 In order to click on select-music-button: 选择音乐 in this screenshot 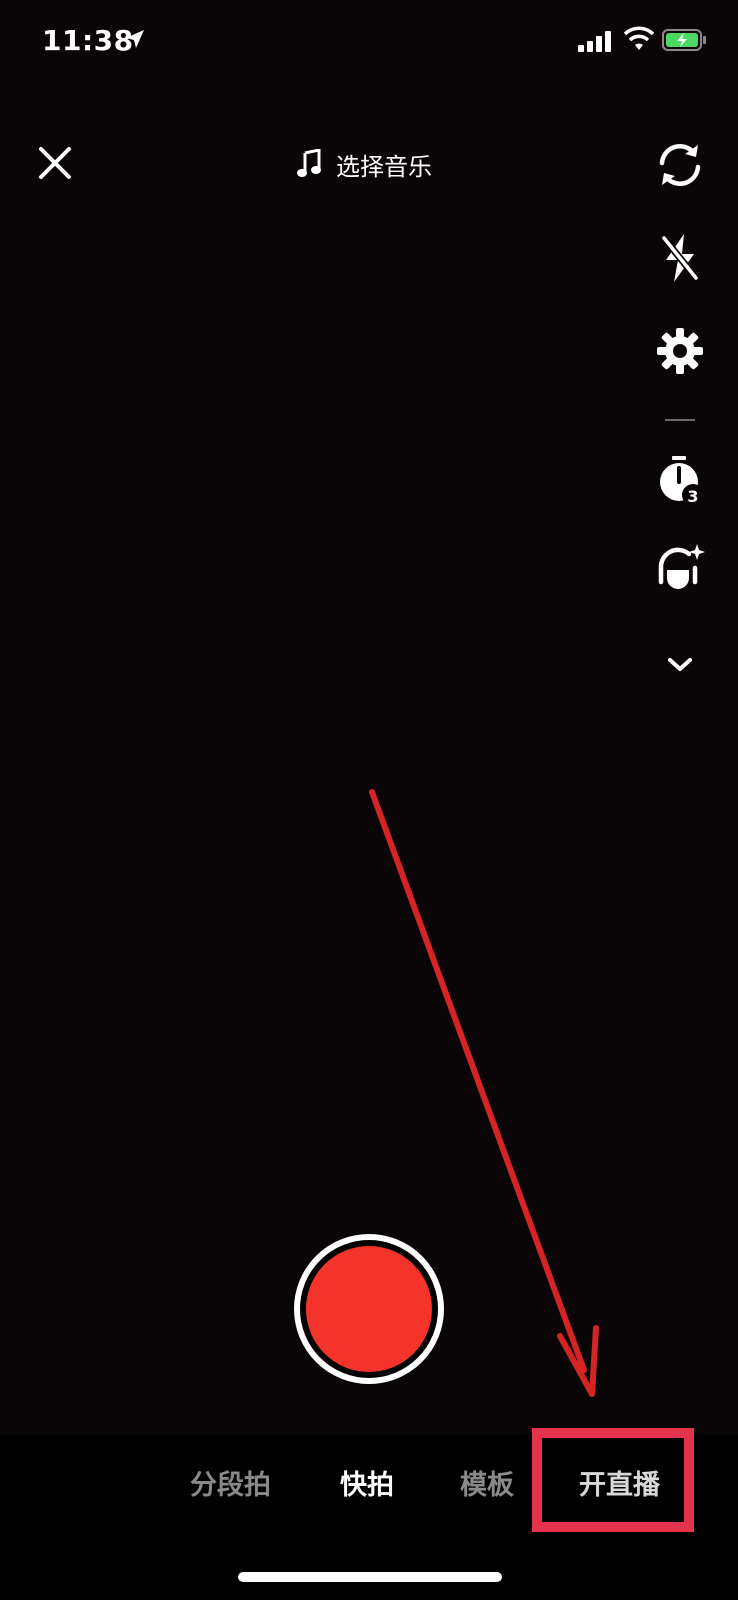, I will do `click(364, 164)`.